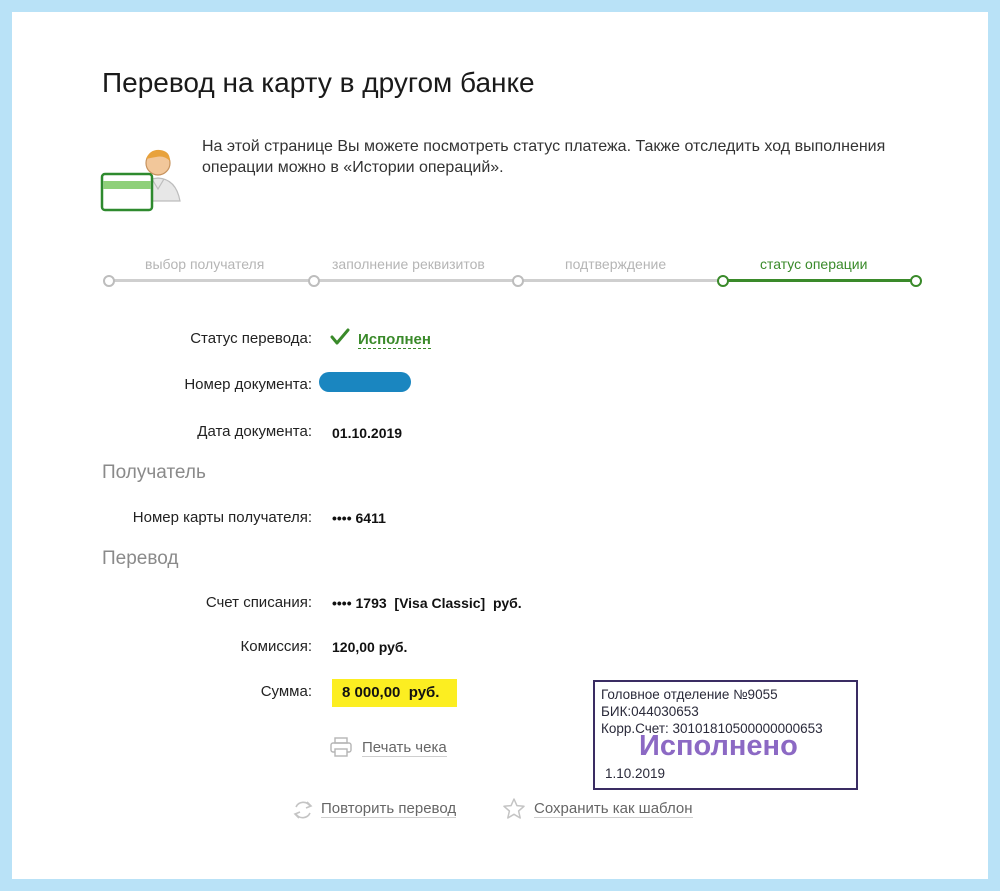 The width and height of the screenshot is (1000, 891). What do you see at coordinates (718, 746) in the screenshot?
I see `stamp-executed: Исполнено` at bounding box center [718, 746].